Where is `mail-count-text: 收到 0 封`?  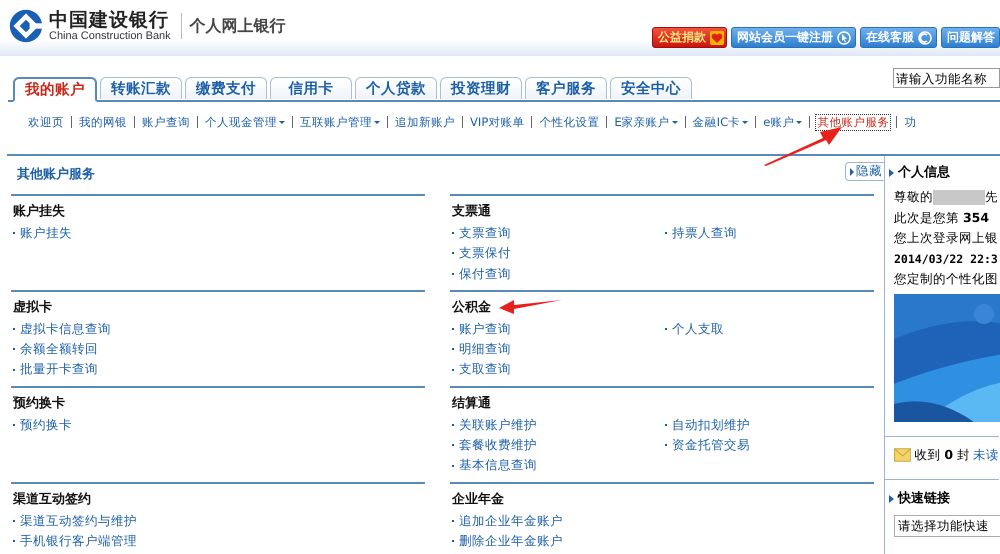 mail-count-text: 收到 0 封 is located at coordinates (942, 455).